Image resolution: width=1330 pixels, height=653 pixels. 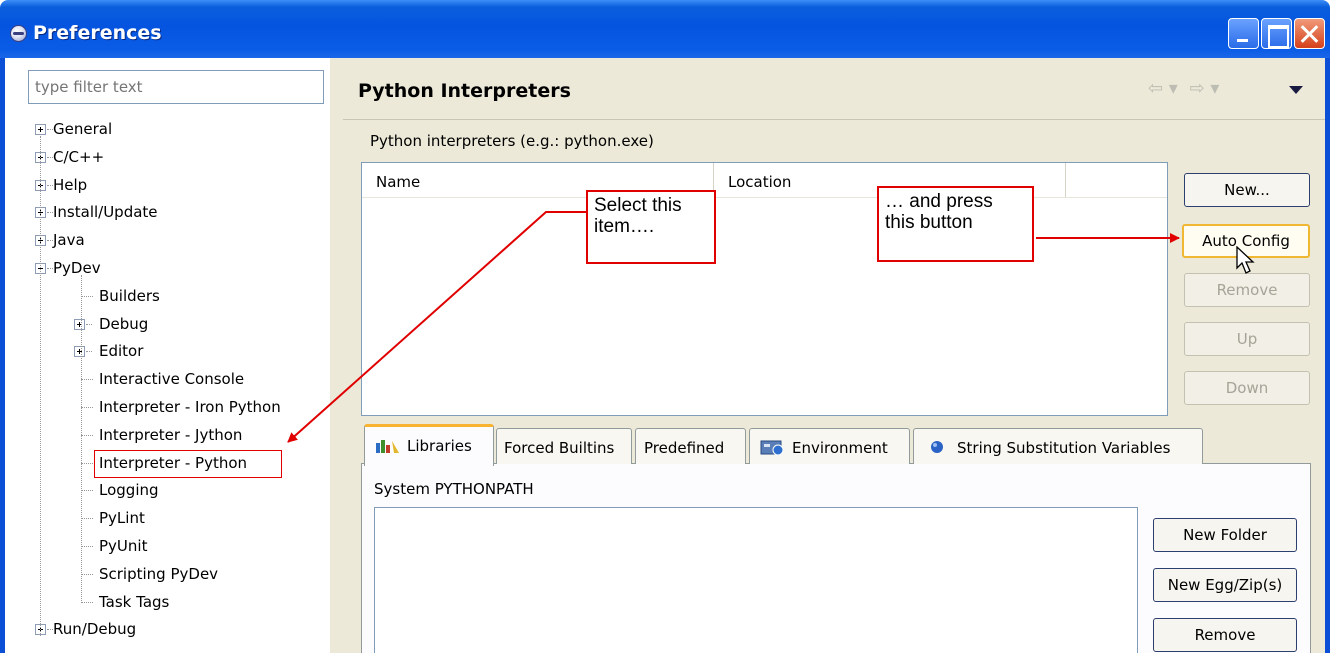 What do you see at coordinates (439, 446) in the screenshot?
I see `tab-libraries-label: Libraries` at bounding box center [439, 446].